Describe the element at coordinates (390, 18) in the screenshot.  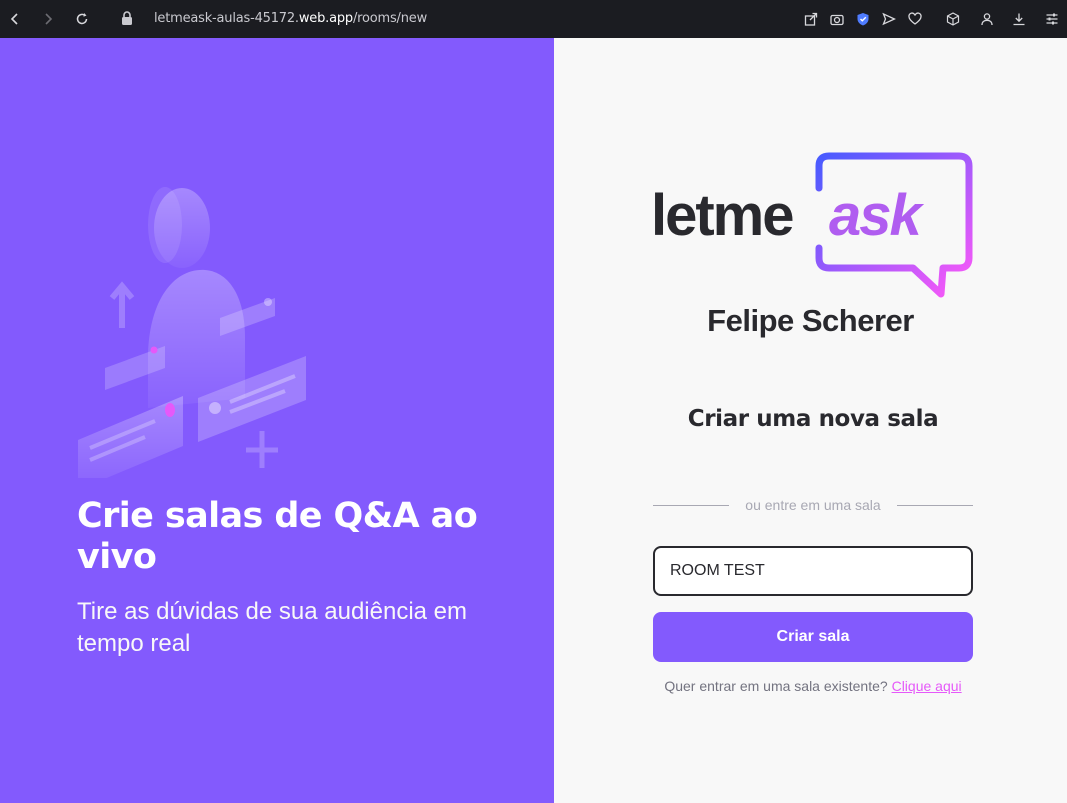
I see `url-path: /rooms/new` at that location.